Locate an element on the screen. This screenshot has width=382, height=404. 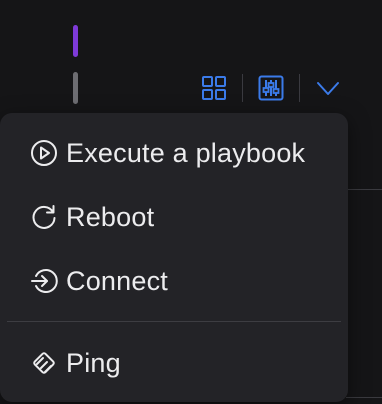
menu-item-ping: Ping is located at coordinates (174, 363).